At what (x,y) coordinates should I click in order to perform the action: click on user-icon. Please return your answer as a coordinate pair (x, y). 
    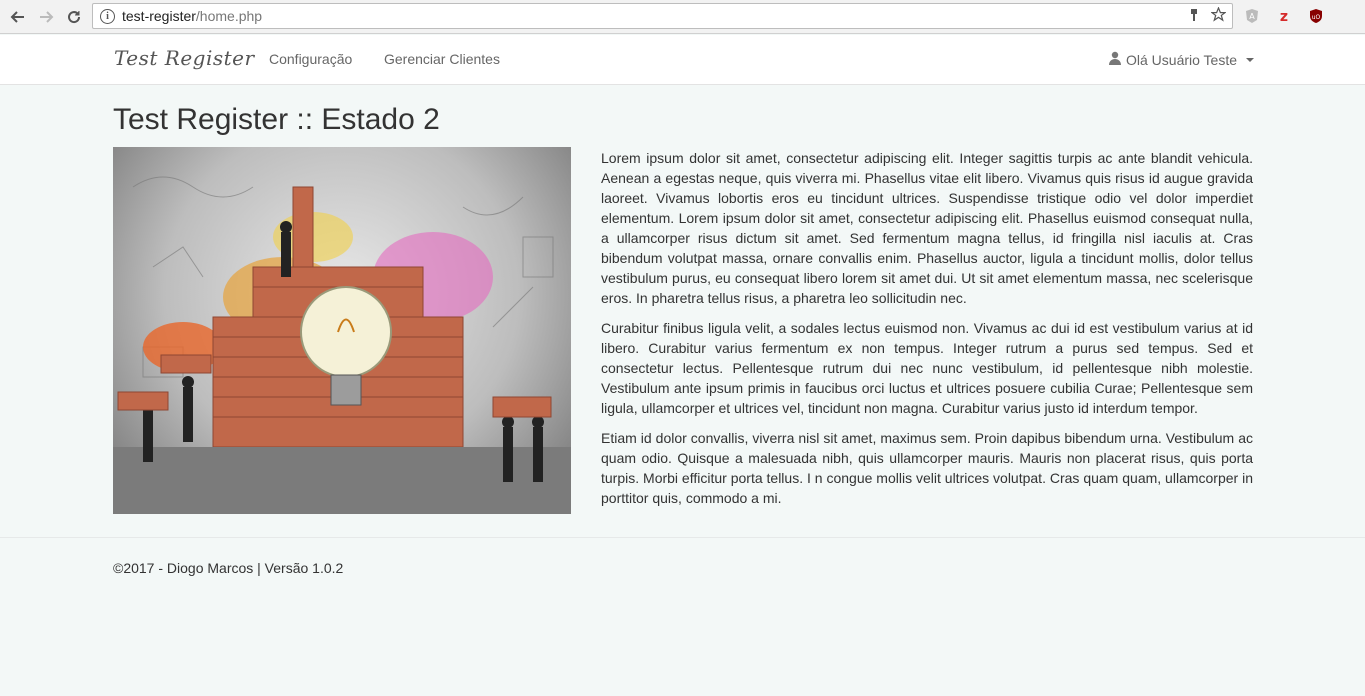
    Looking at the image, I should click on (1115, 59).